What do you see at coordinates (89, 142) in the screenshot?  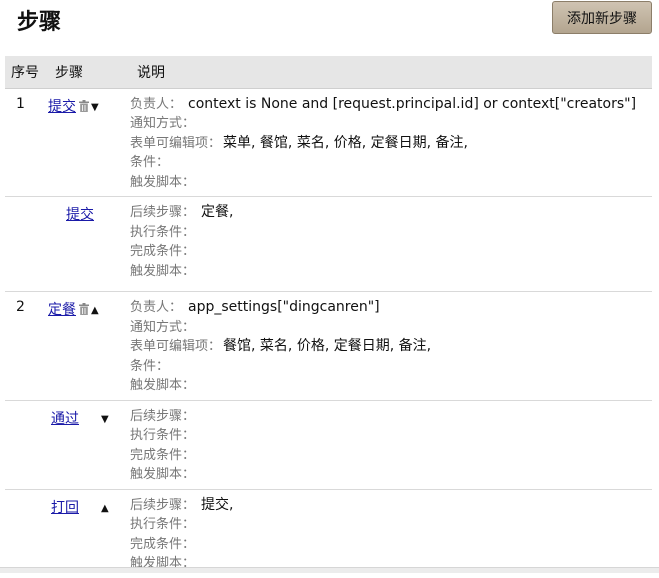 I see `step-cell: 提交 ▼` at bounding box center [89, 142].